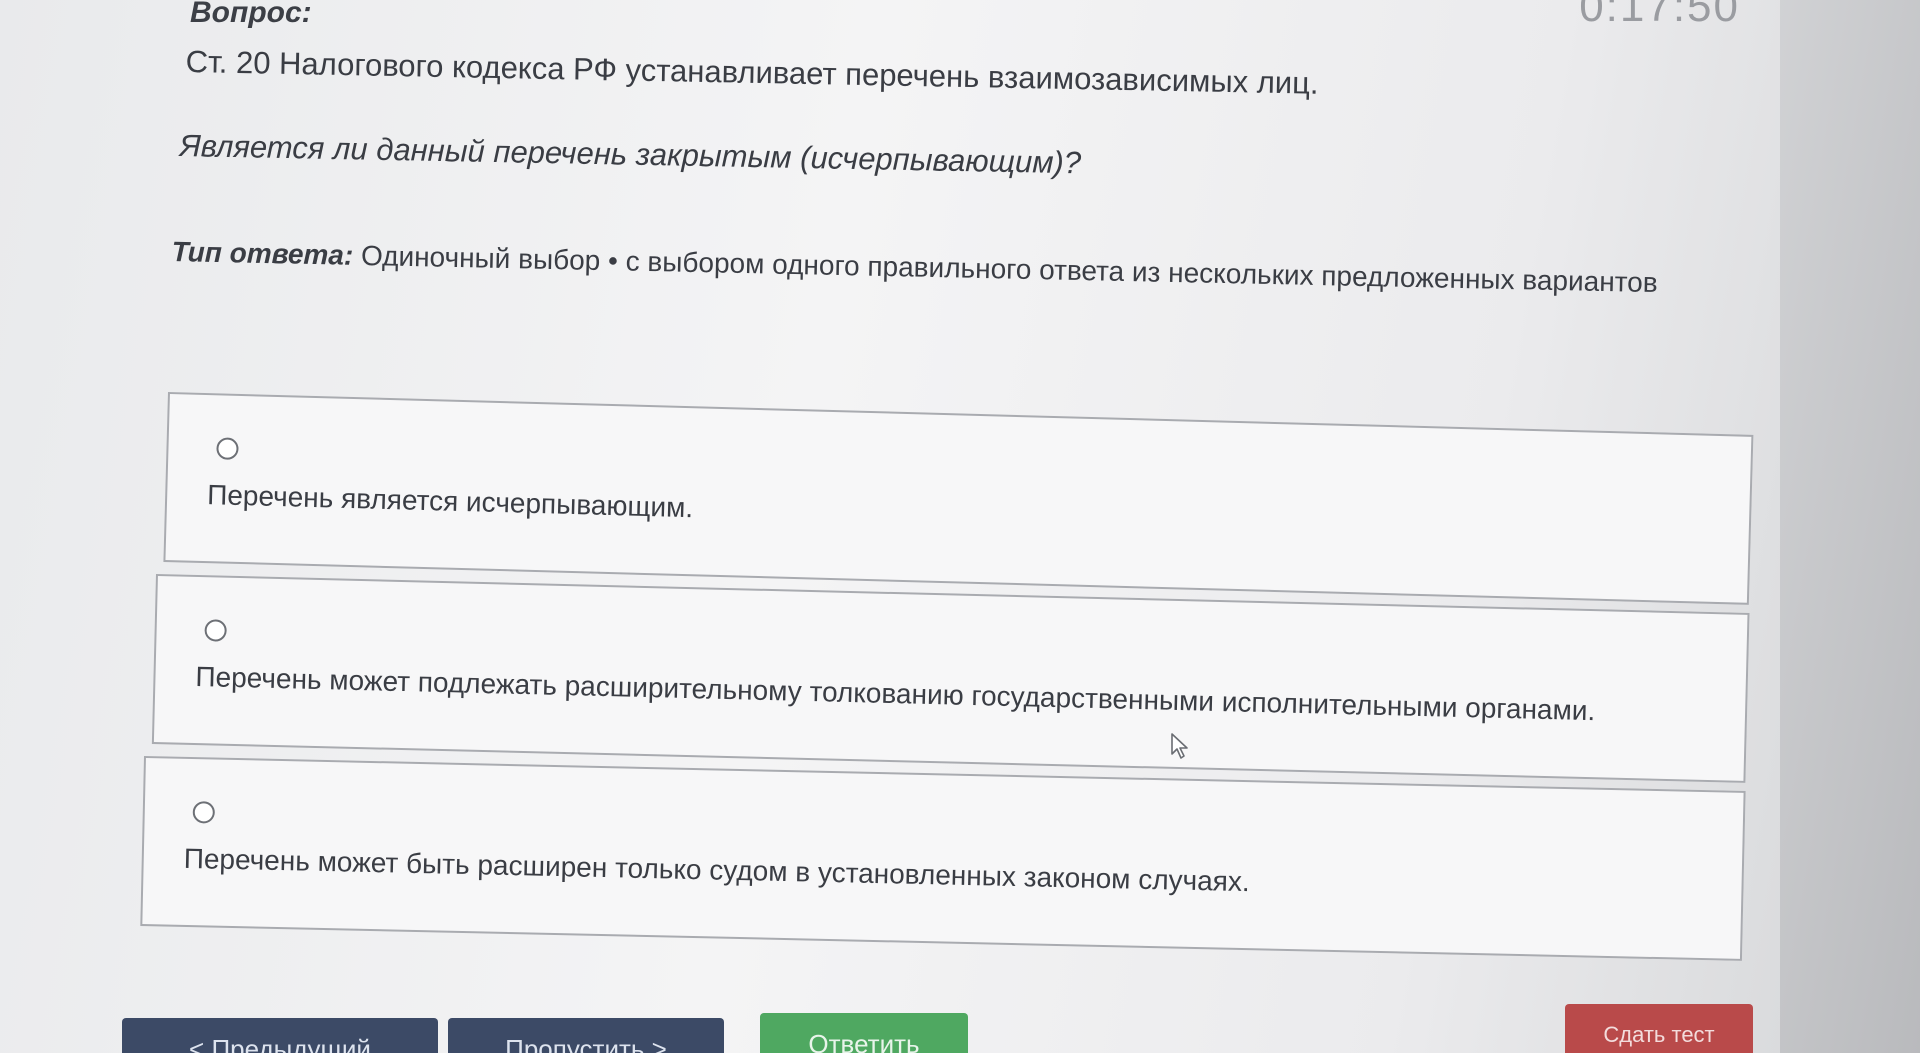 Image resolution: width=1920 pixels, height=1053 pixels. I want to click on answer-option-1-text: Перечень является исчерпывающим., so click(450, 501).